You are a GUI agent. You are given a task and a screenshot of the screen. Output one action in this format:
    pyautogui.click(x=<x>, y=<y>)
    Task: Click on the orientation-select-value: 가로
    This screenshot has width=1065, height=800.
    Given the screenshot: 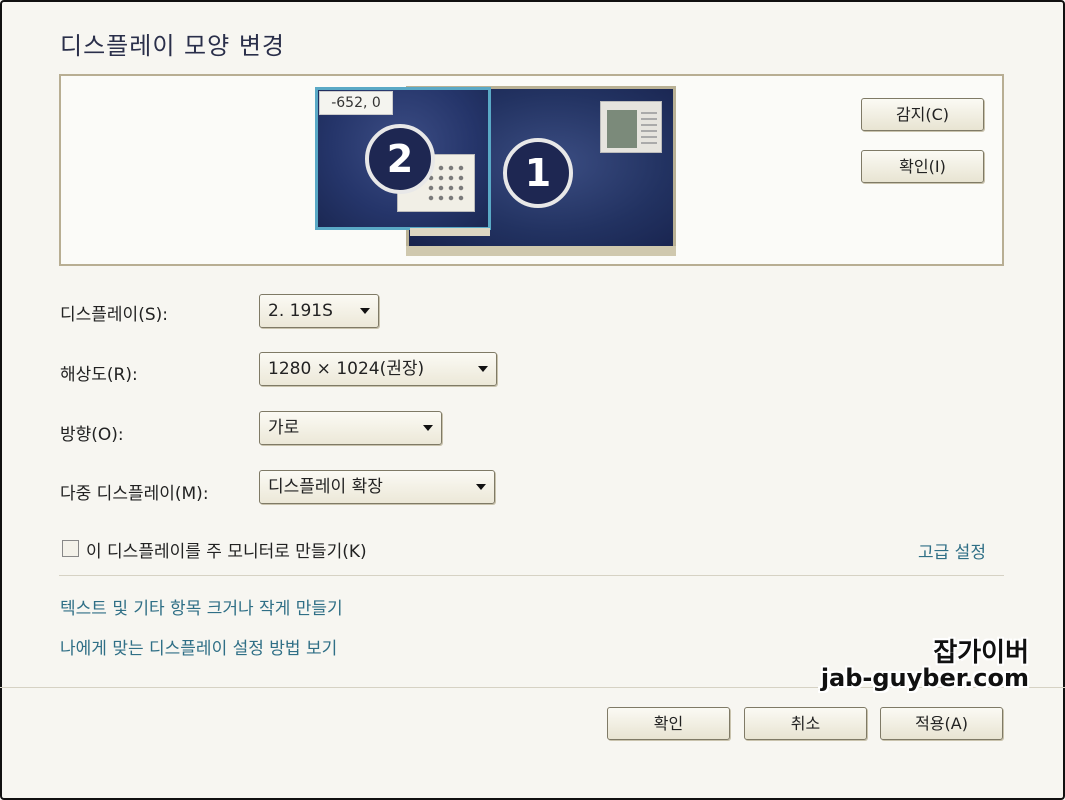 What is the action you would take?
    pyautogui.click(x=284, y=428)
    